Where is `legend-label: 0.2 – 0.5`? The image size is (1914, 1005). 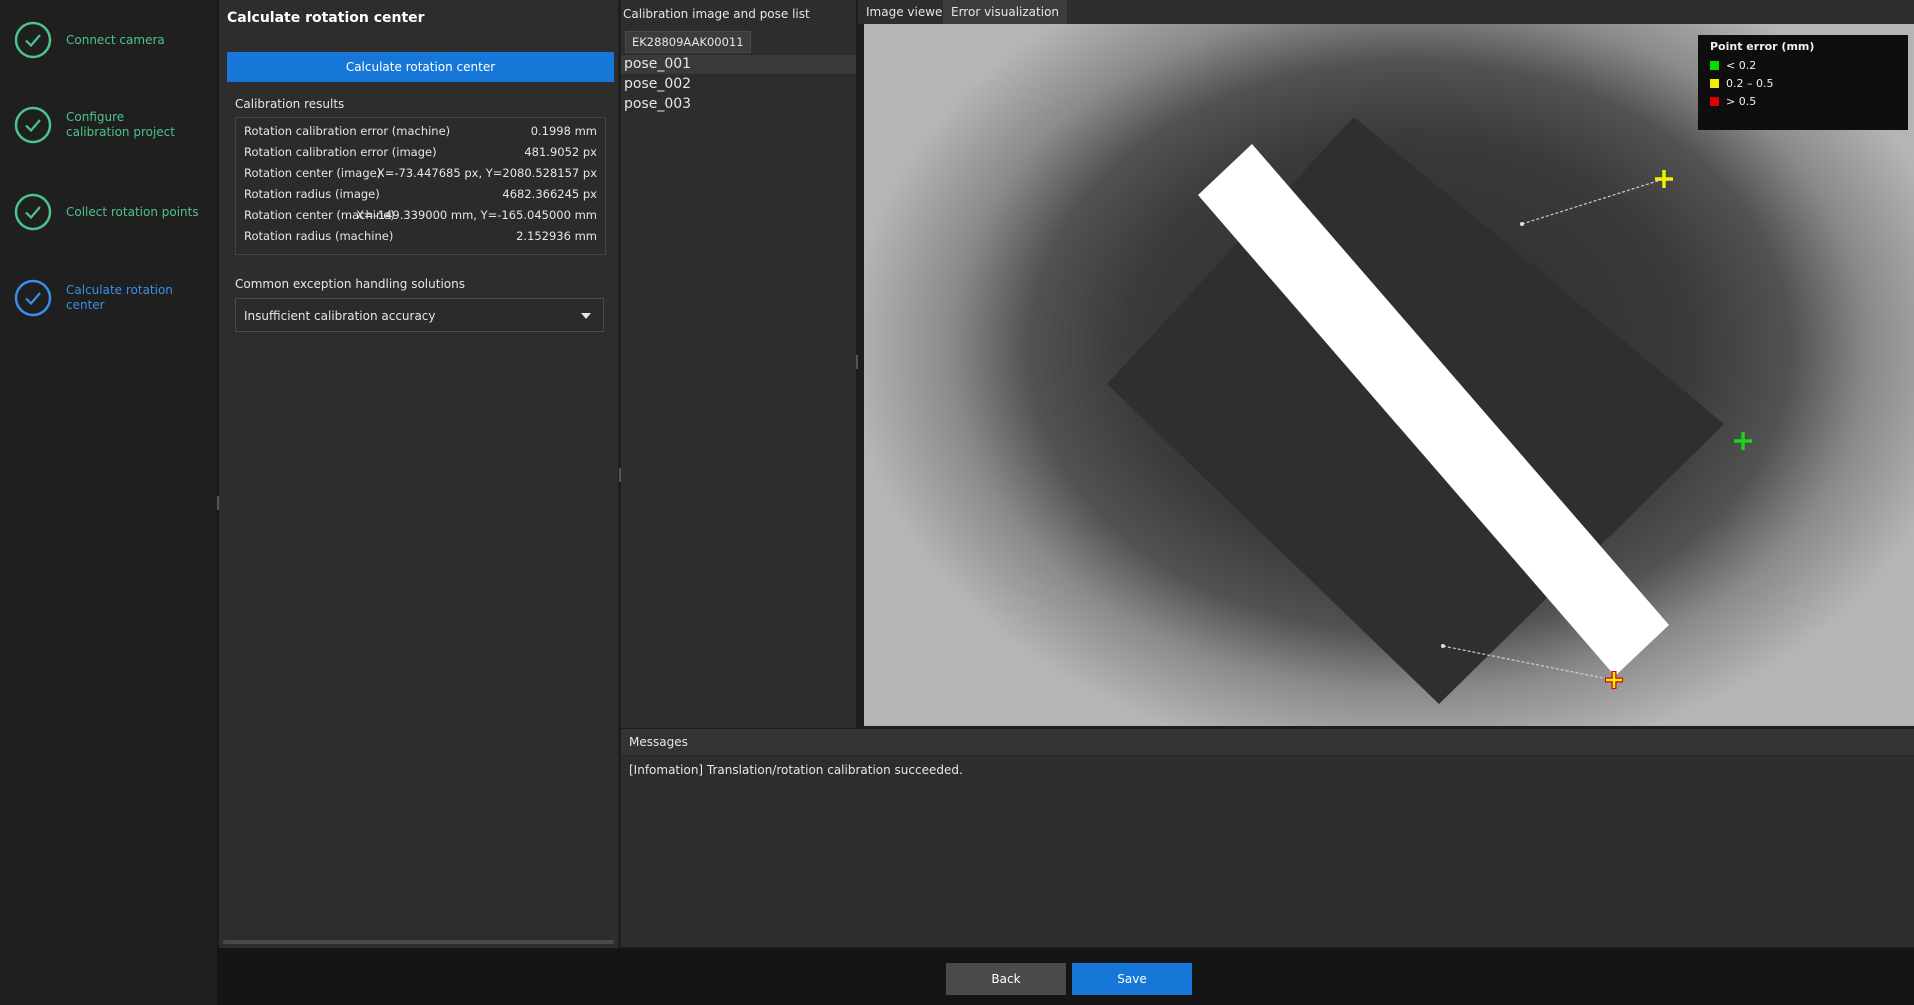 legend-label: 0.2 – 0.5 is located at coordinates (1750, 83).